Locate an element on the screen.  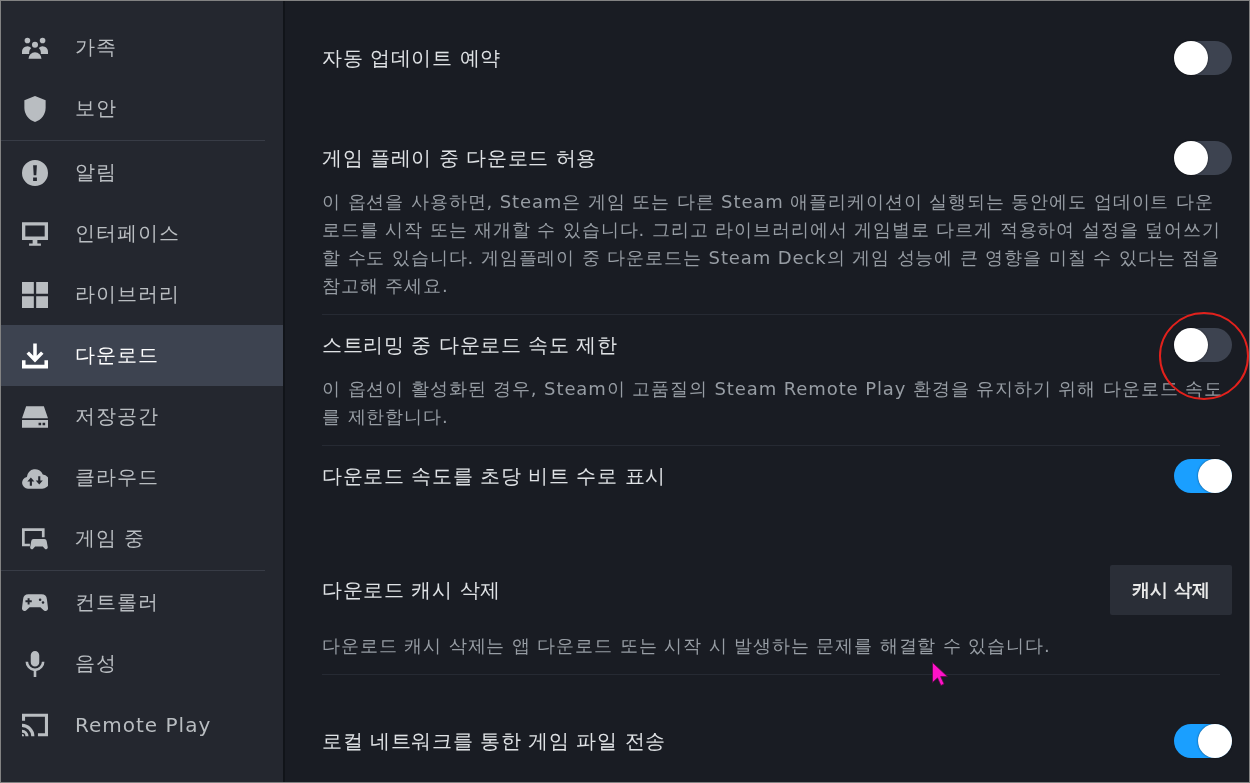
download-icon is located at coordinates (35, 355).